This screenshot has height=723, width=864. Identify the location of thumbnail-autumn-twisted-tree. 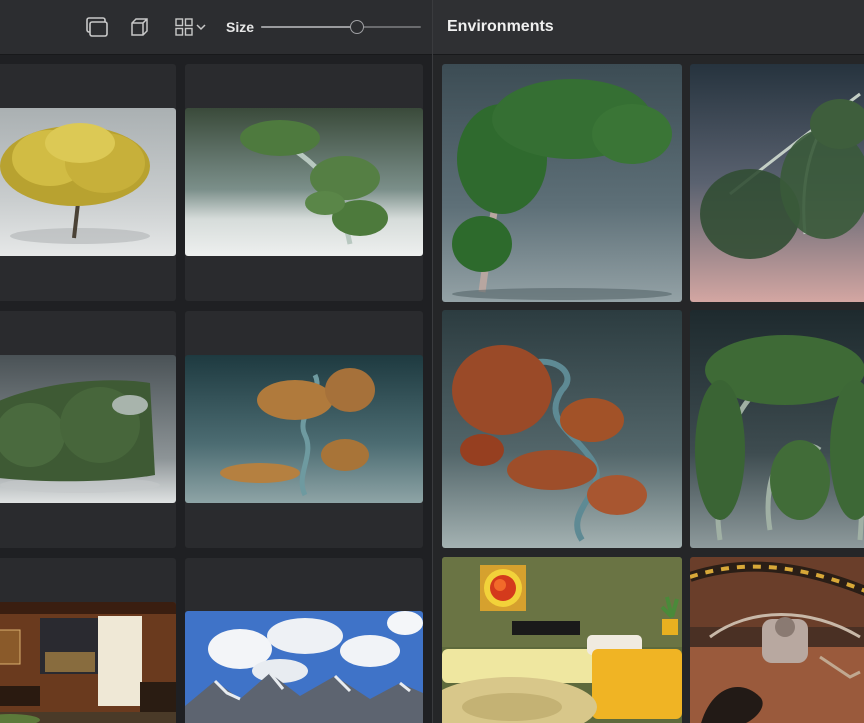
(304, 429).